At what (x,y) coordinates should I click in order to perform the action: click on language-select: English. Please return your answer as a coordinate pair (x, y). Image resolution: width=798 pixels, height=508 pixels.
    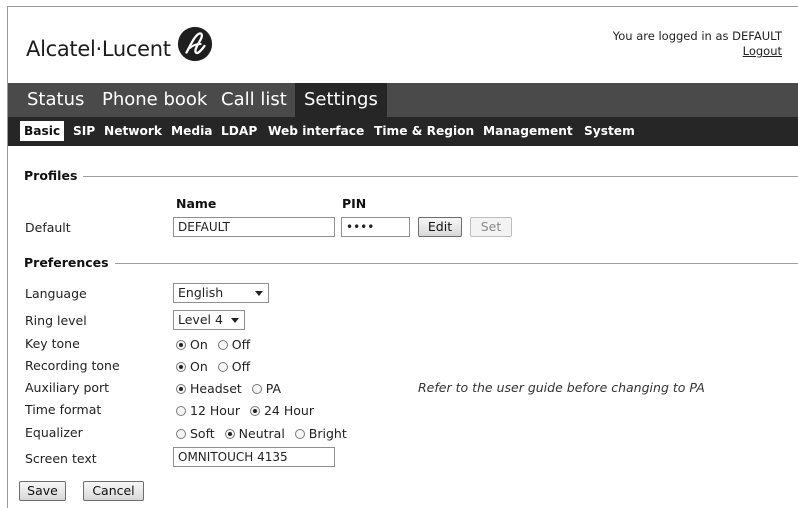
    Looking at the image, I should click on (221, 293).